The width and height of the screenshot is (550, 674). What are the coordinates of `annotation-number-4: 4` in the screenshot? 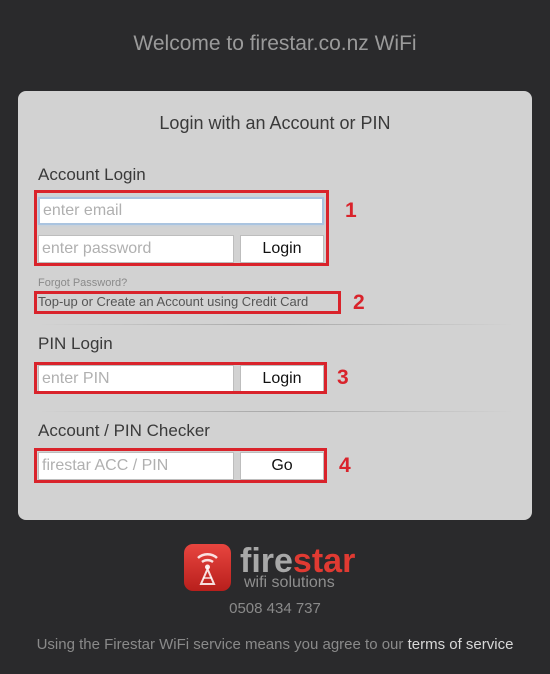 It's located at (345, 465).